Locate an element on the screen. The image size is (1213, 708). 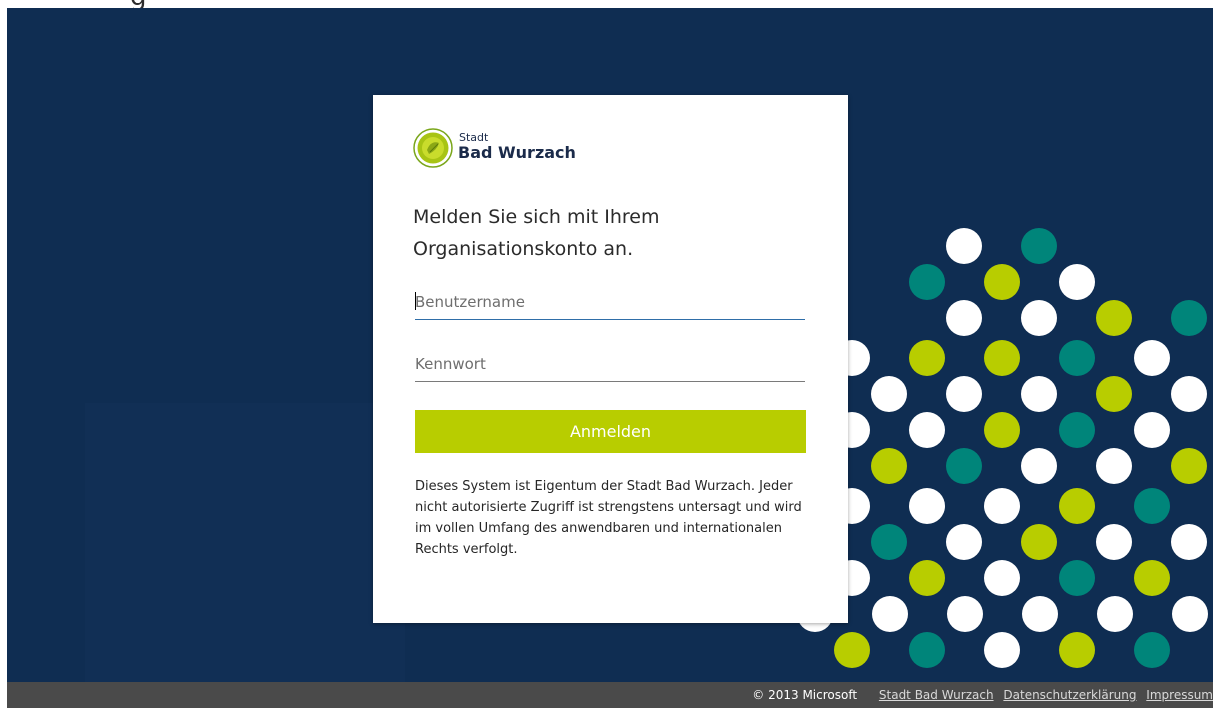
copyright-text: © 2013 Microsoft is located at coordinates (805, 695).